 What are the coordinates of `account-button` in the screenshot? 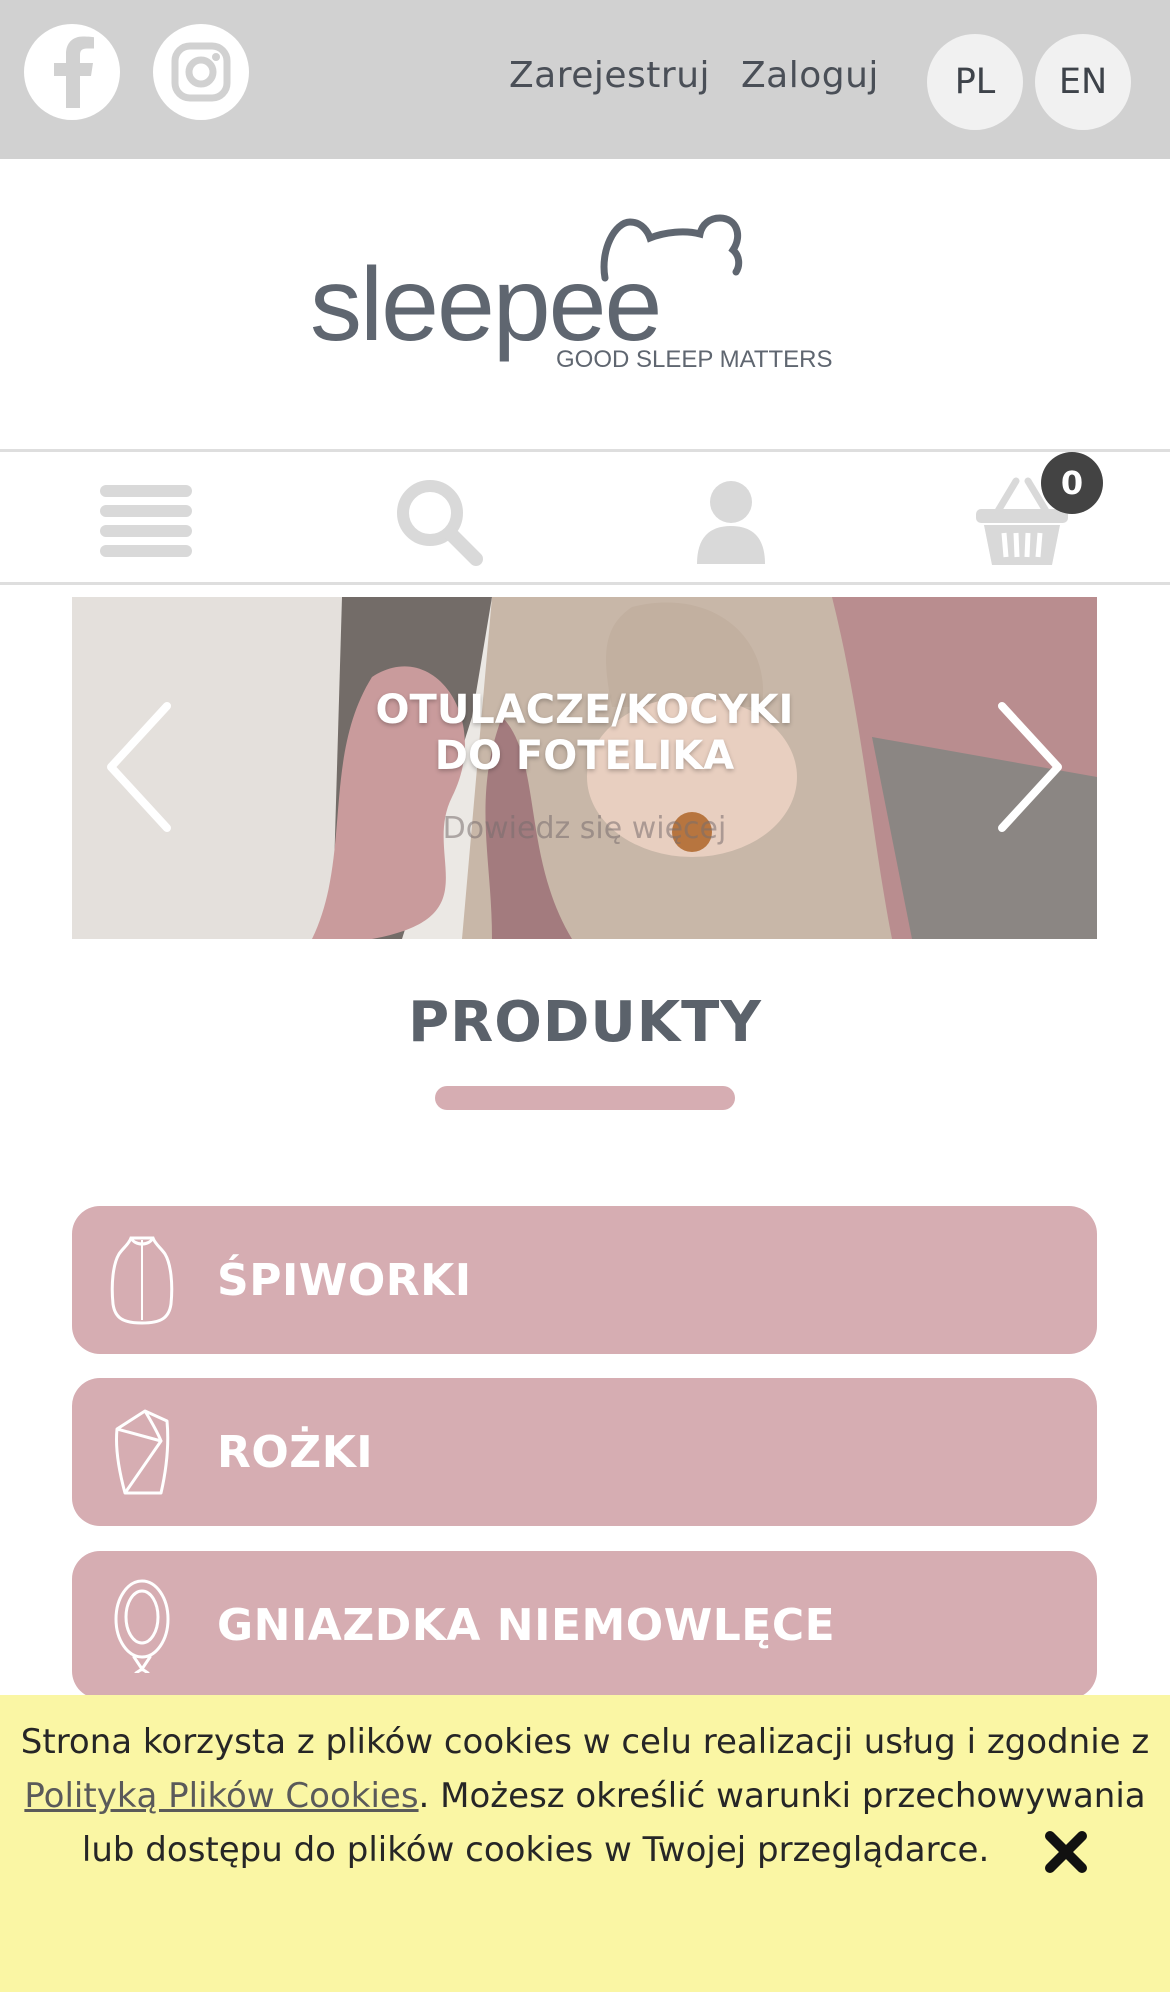 It's located at (731, 522).